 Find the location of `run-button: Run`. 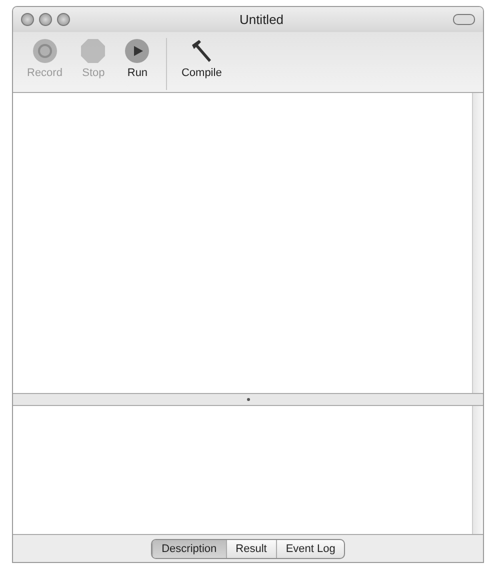

run-button: Run is located at coordinates (137, 58).